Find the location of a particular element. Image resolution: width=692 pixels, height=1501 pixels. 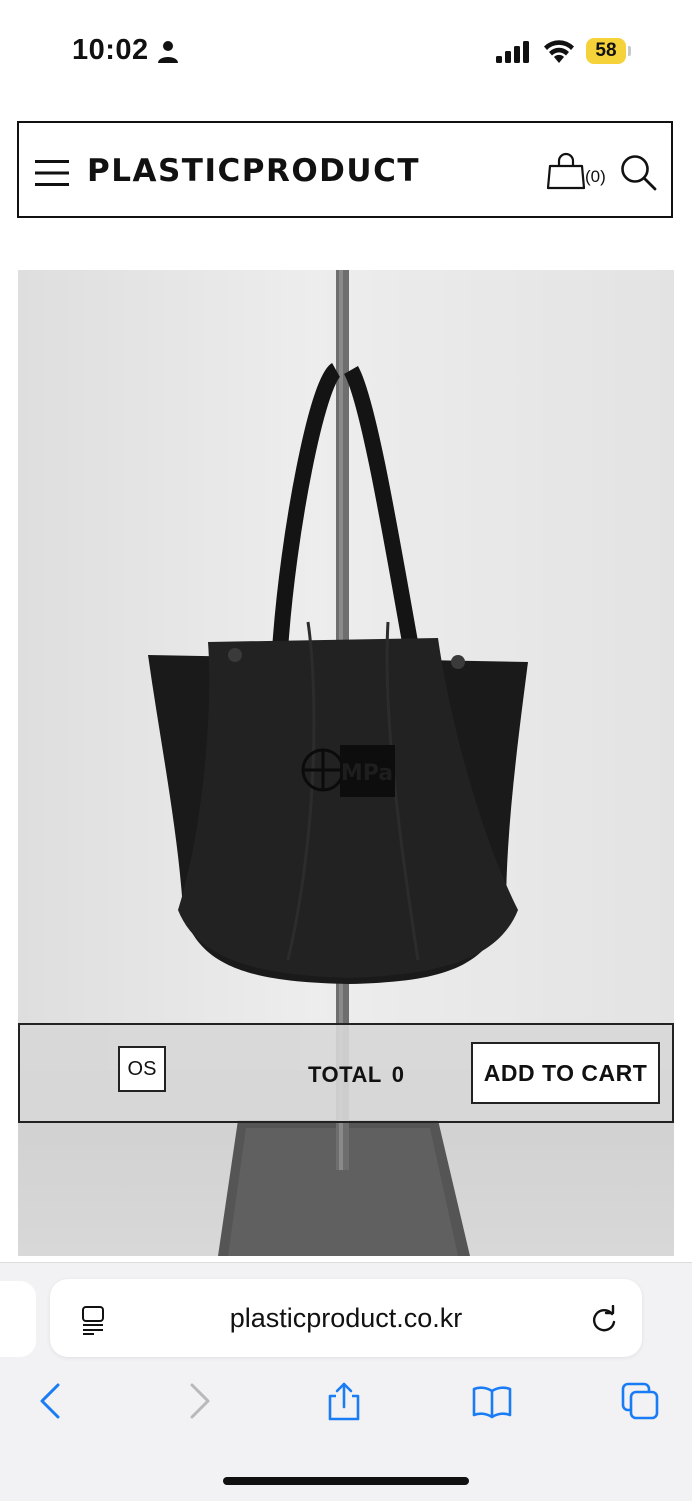

wifi-icon is located at coordinates (559, 51).